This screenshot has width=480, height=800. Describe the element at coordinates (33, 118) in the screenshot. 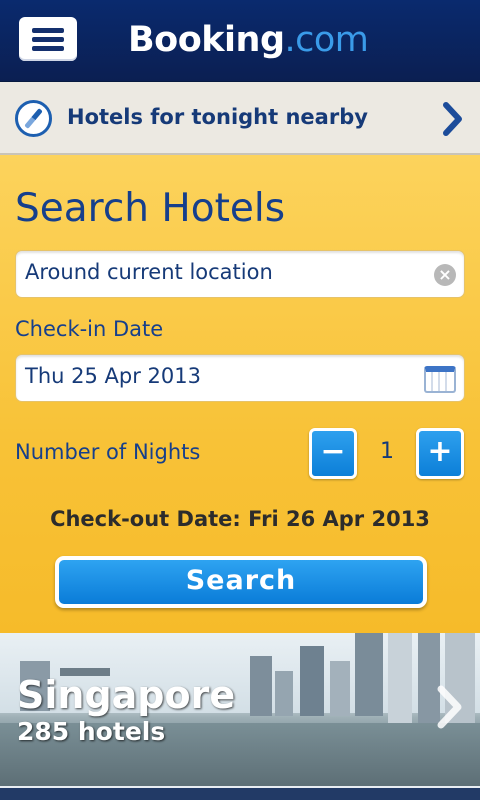

I see `compass-icon` at that location.